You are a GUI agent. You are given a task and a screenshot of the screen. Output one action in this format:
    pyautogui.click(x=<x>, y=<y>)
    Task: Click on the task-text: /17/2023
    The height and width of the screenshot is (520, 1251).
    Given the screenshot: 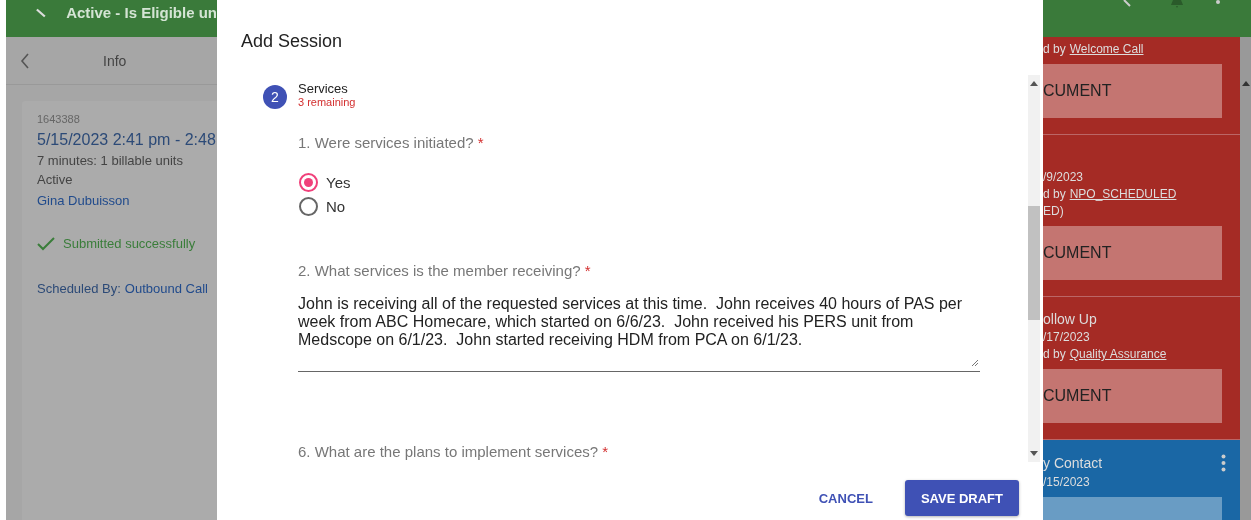 What is the action you would take?
    pyautogui.click(x=1066, y=337)
    